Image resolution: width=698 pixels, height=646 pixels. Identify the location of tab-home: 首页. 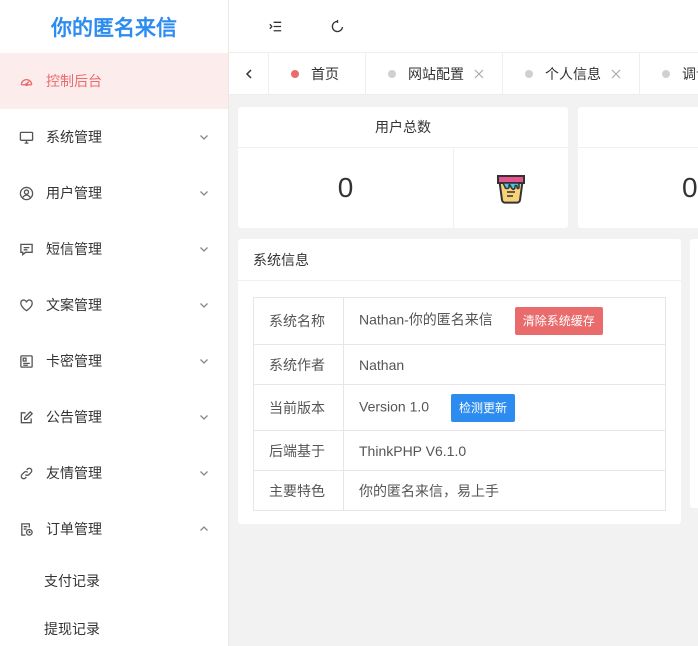
(317, 73).